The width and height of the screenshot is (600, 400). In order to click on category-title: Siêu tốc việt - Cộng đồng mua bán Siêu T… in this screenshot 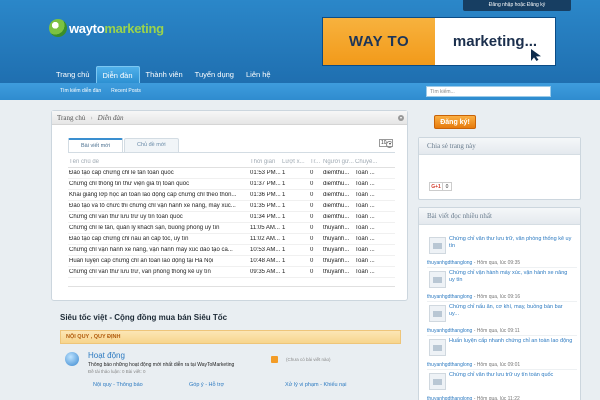, I will do `click(143, 317)`.